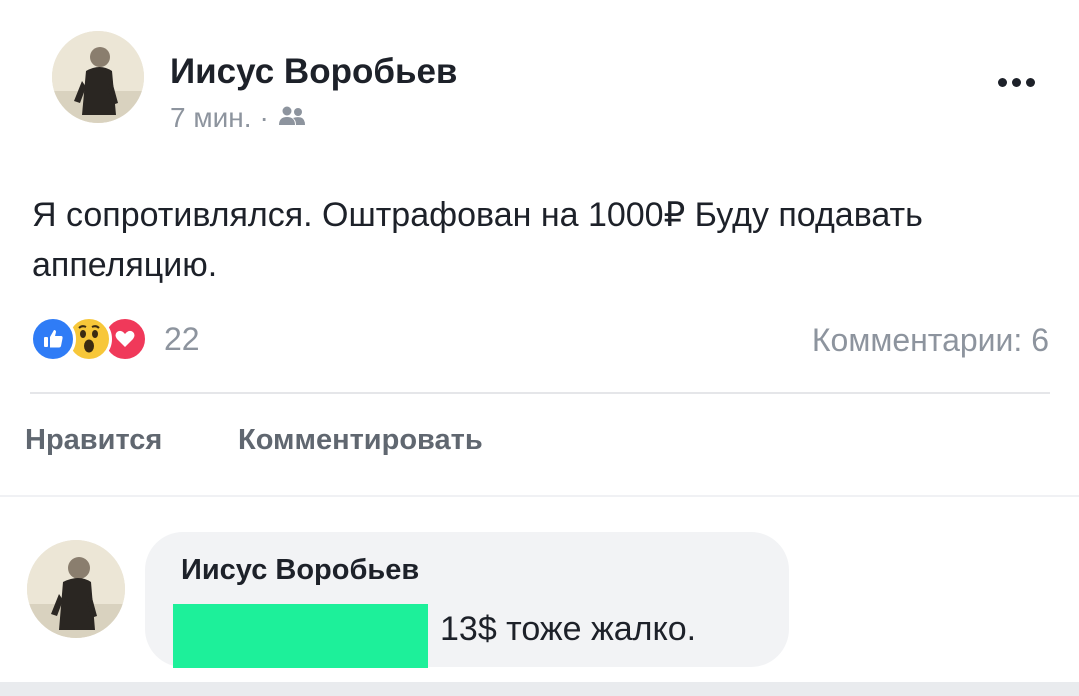 This screenshot has width=1079, height=696. What do you see at coordinates (360, 440) in the screenshot?
I see `comment-button: Комментировать` at bounding box center [360, 440].